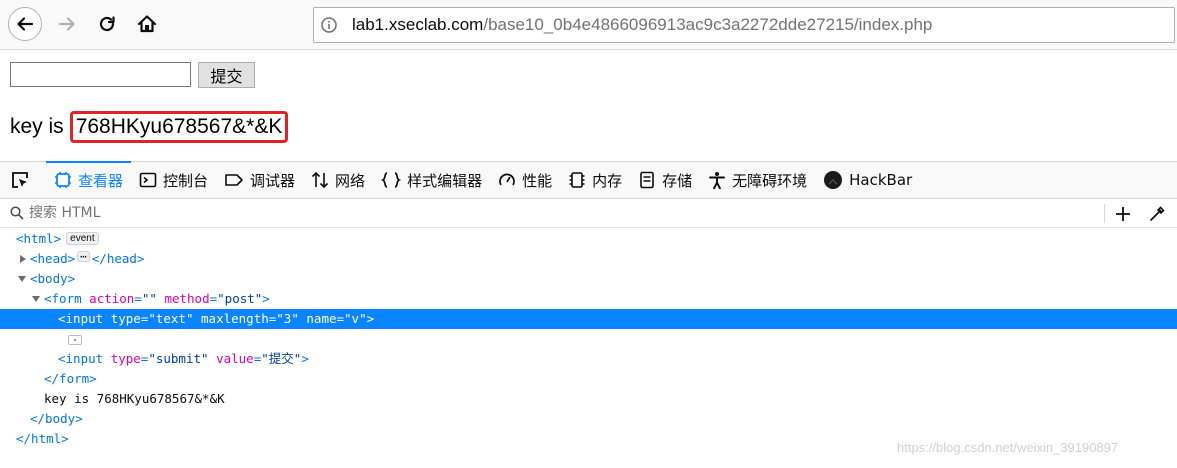 This screenshot has height=468, width=1177. I want to click on tree-node-empty, so click(588, 339).